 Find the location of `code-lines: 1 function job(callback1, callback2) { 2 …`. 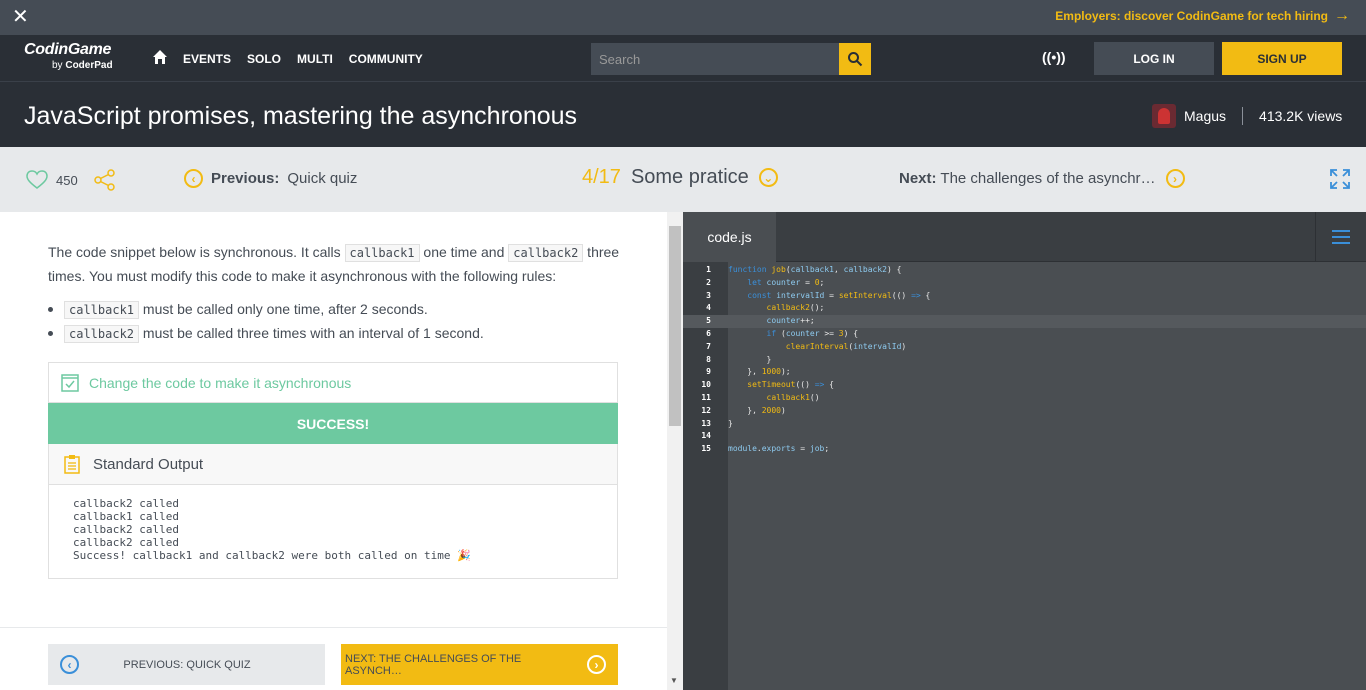

code-lines: 1 function job(callback1, callback2) { 2 … is located at coordinates (1024, 360).